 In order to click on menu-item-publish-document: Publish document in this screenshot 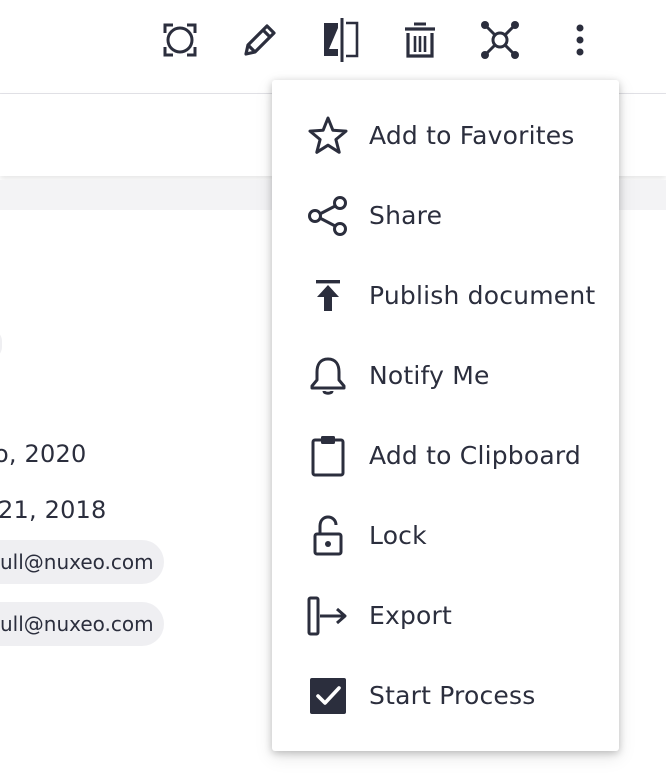, I will do `click(445, 296)`.